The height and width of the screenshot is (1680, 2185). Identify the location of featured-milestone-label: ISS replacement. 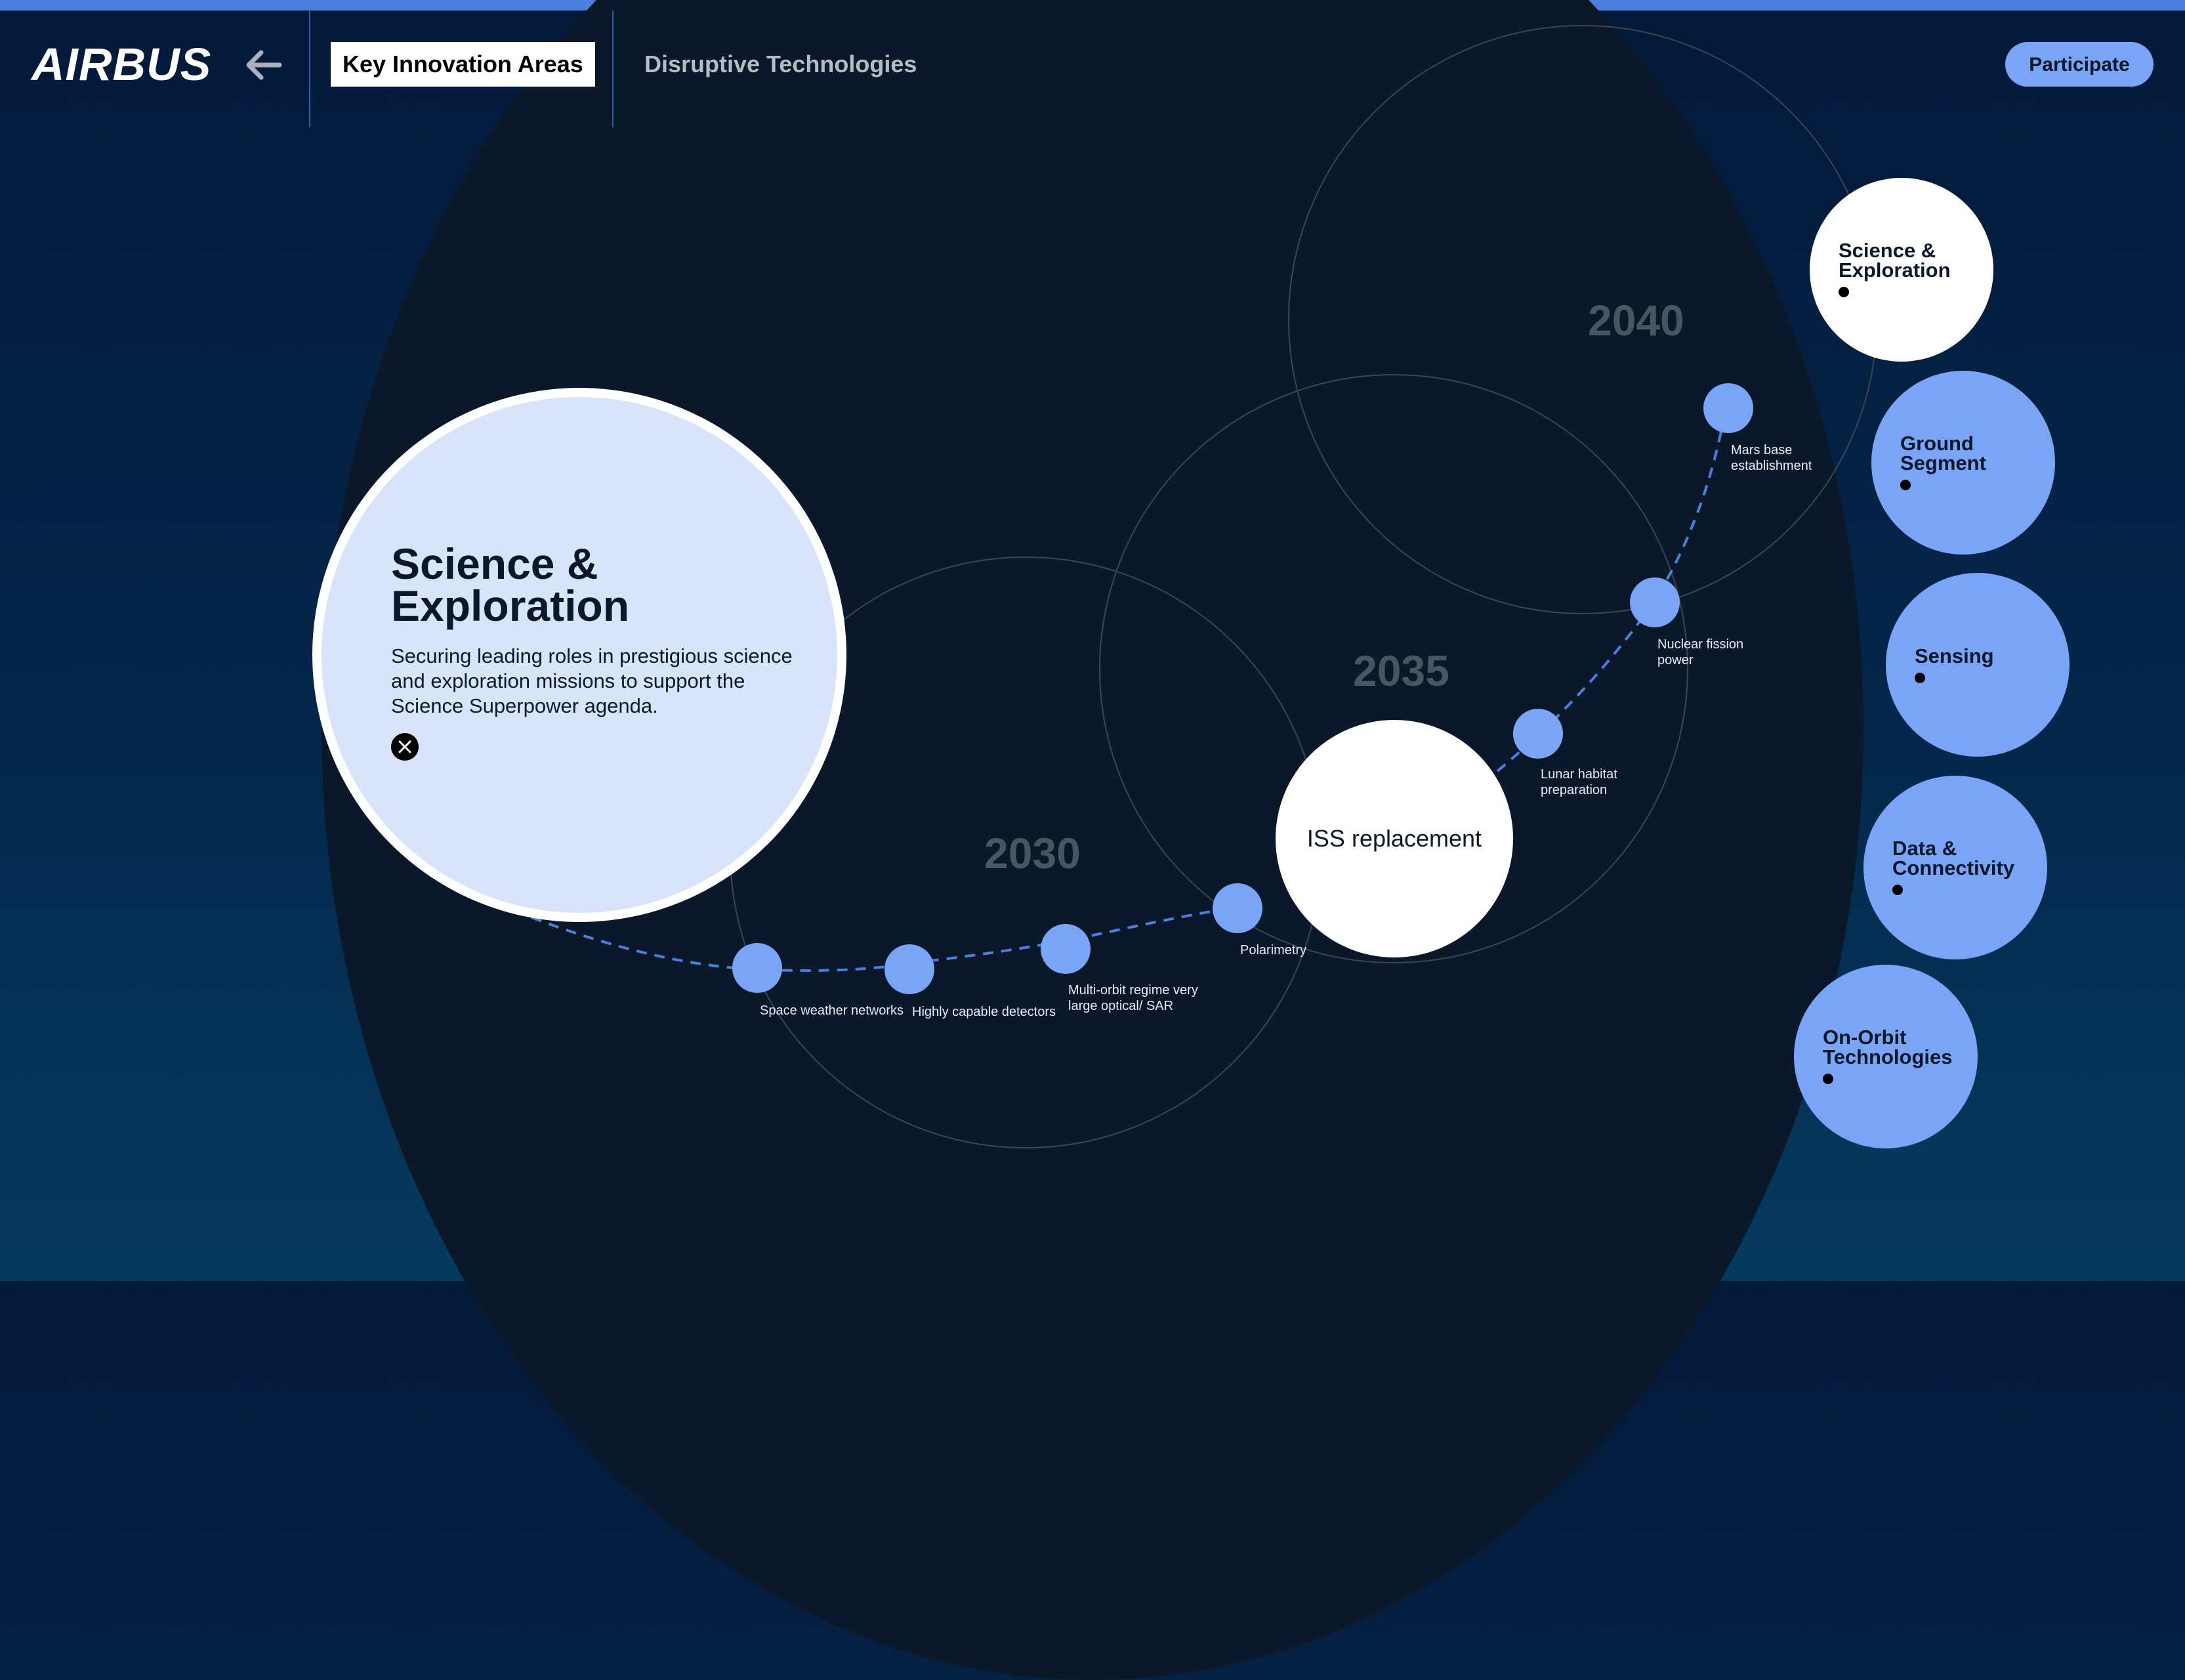
(1394, 838).